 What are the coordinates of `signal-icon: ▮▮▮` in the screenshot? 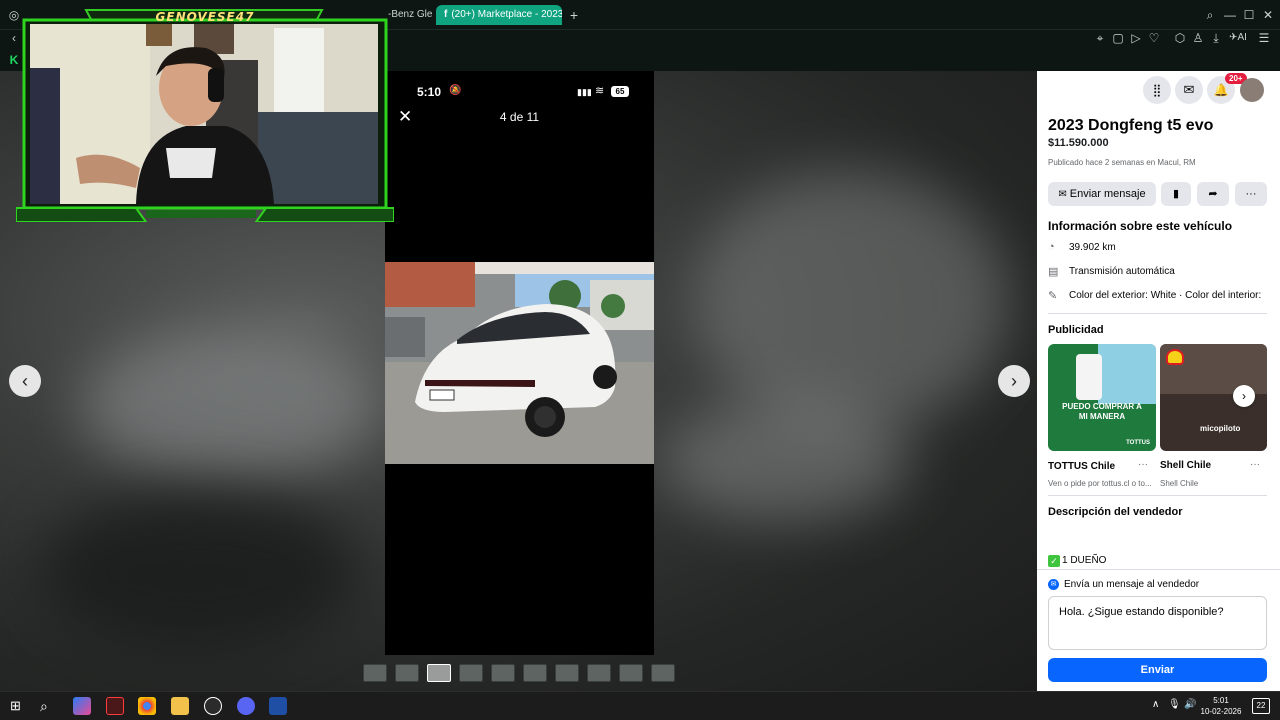 It's located at (584, 92).